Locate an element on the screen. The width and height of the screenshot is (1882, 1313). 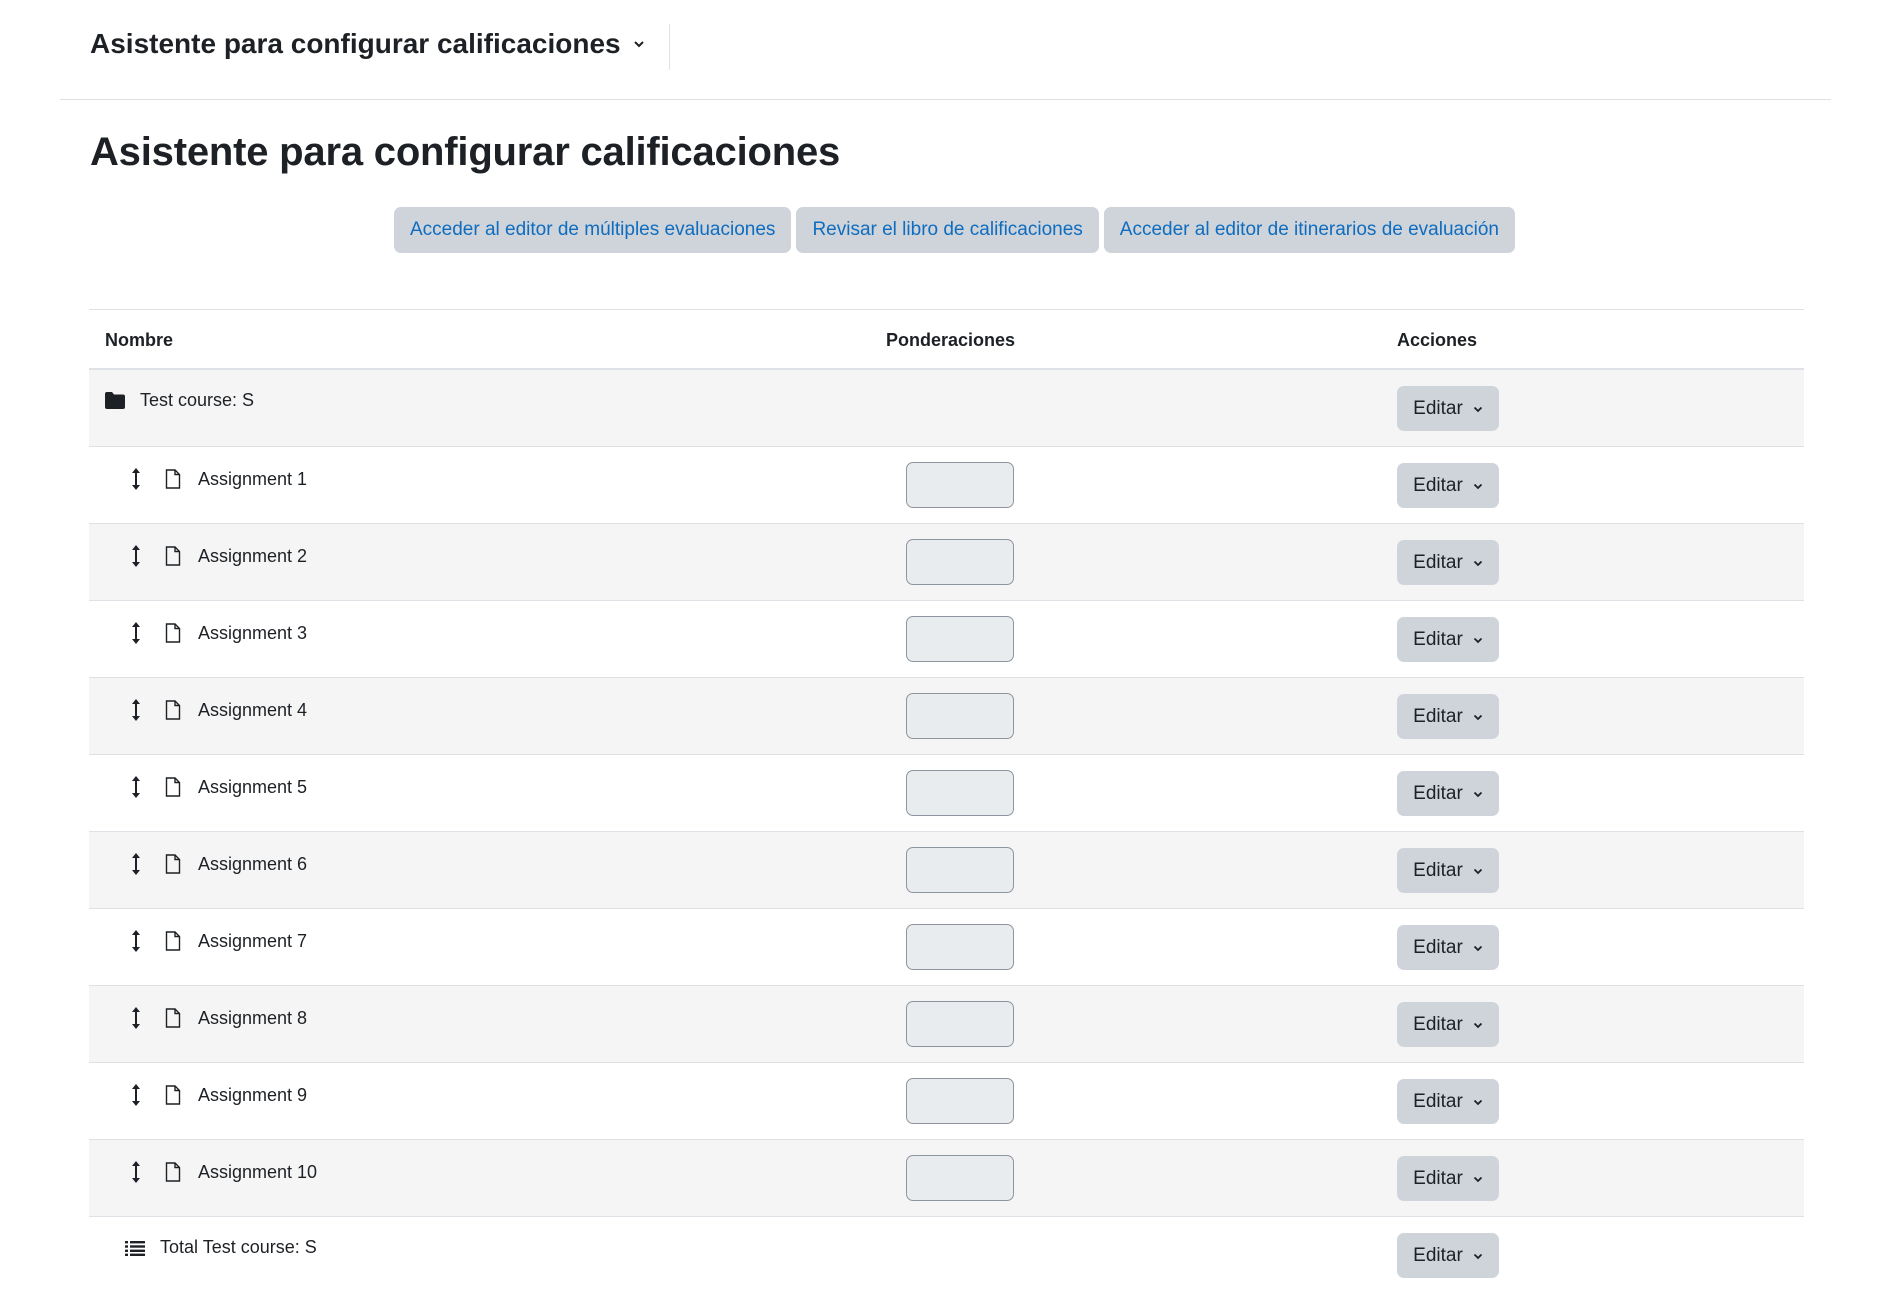
grade-item-name-cell: Assignment 5 is located at coordinates (206, 787).